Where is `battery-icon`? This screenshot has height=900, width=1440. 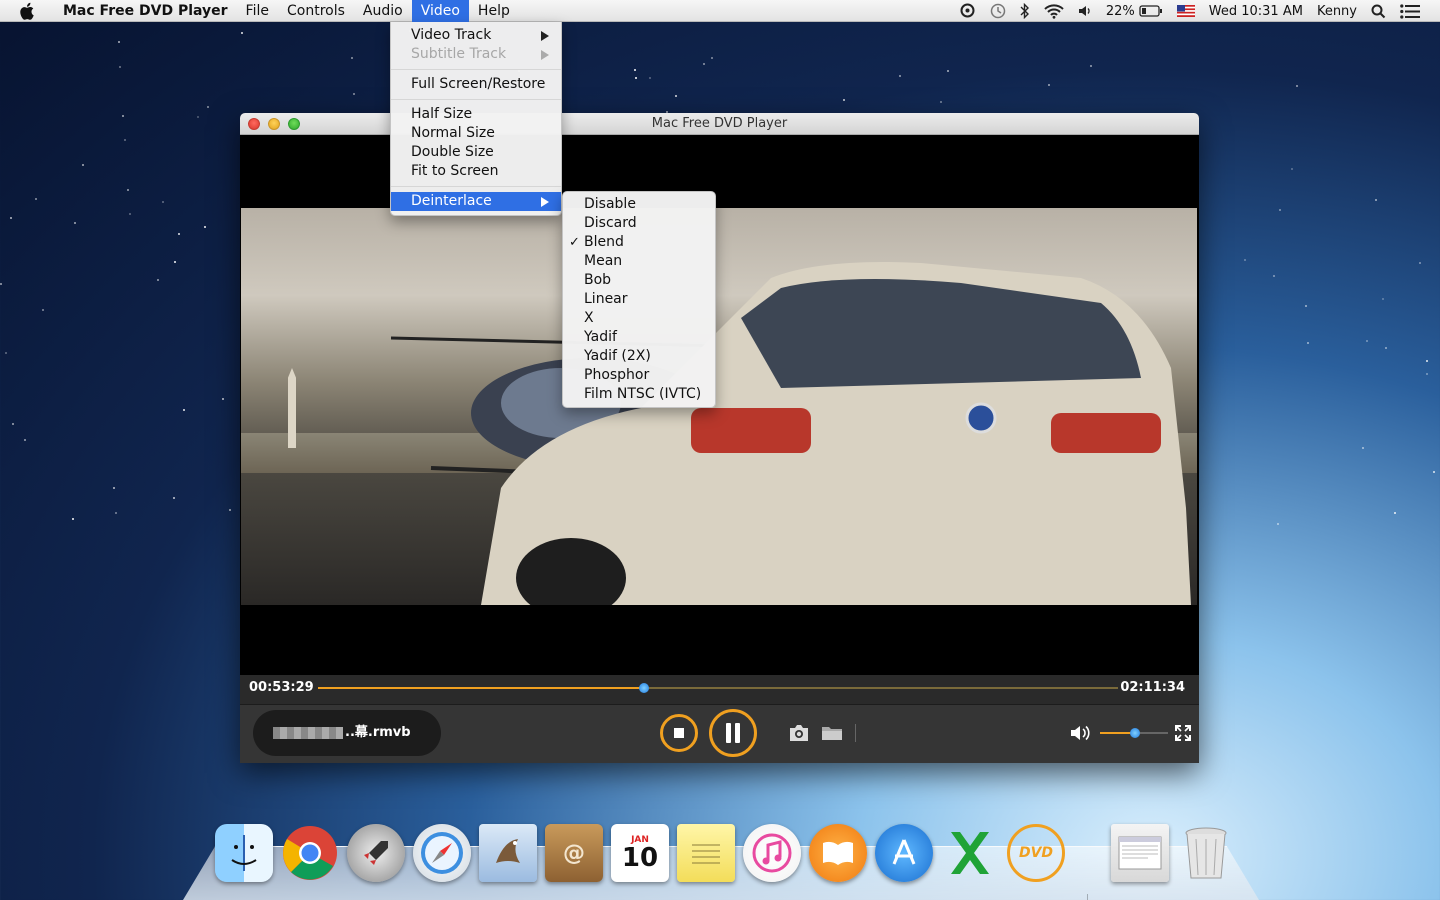 battery-icon is located at coordinates (1151, 11).